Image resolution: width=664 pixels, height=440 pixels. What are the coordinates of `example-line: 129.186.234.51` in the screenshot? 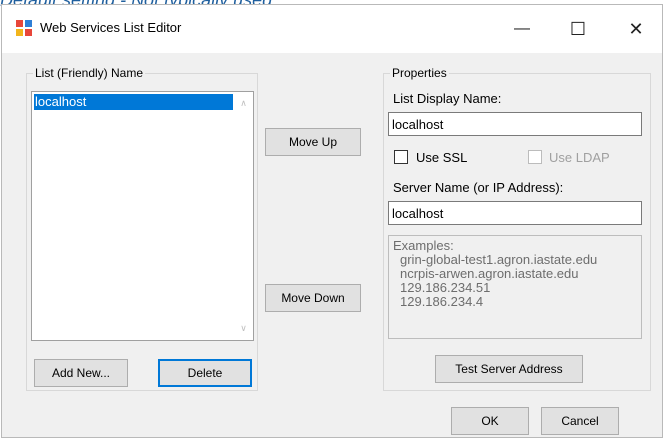 It's located at (445, 287).